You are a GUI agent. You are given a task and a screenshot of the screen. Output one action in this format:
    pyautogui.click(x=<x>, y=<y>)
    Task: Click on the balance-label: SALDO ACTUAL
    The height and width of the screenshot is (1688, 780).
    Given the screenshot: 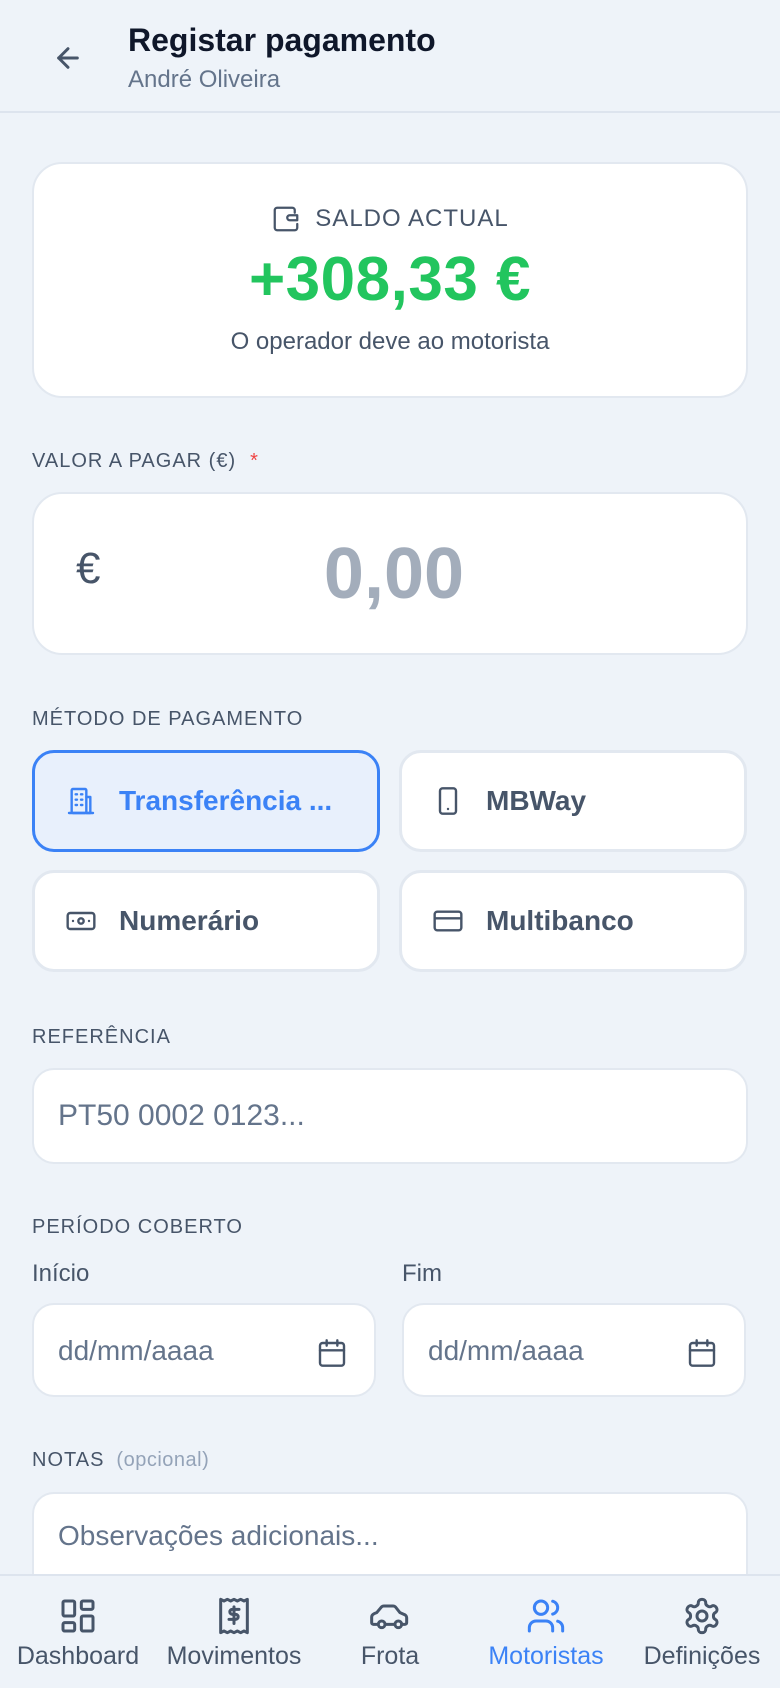 What is the action you would take?
    pyautogui.click(x=412, y=218)
    